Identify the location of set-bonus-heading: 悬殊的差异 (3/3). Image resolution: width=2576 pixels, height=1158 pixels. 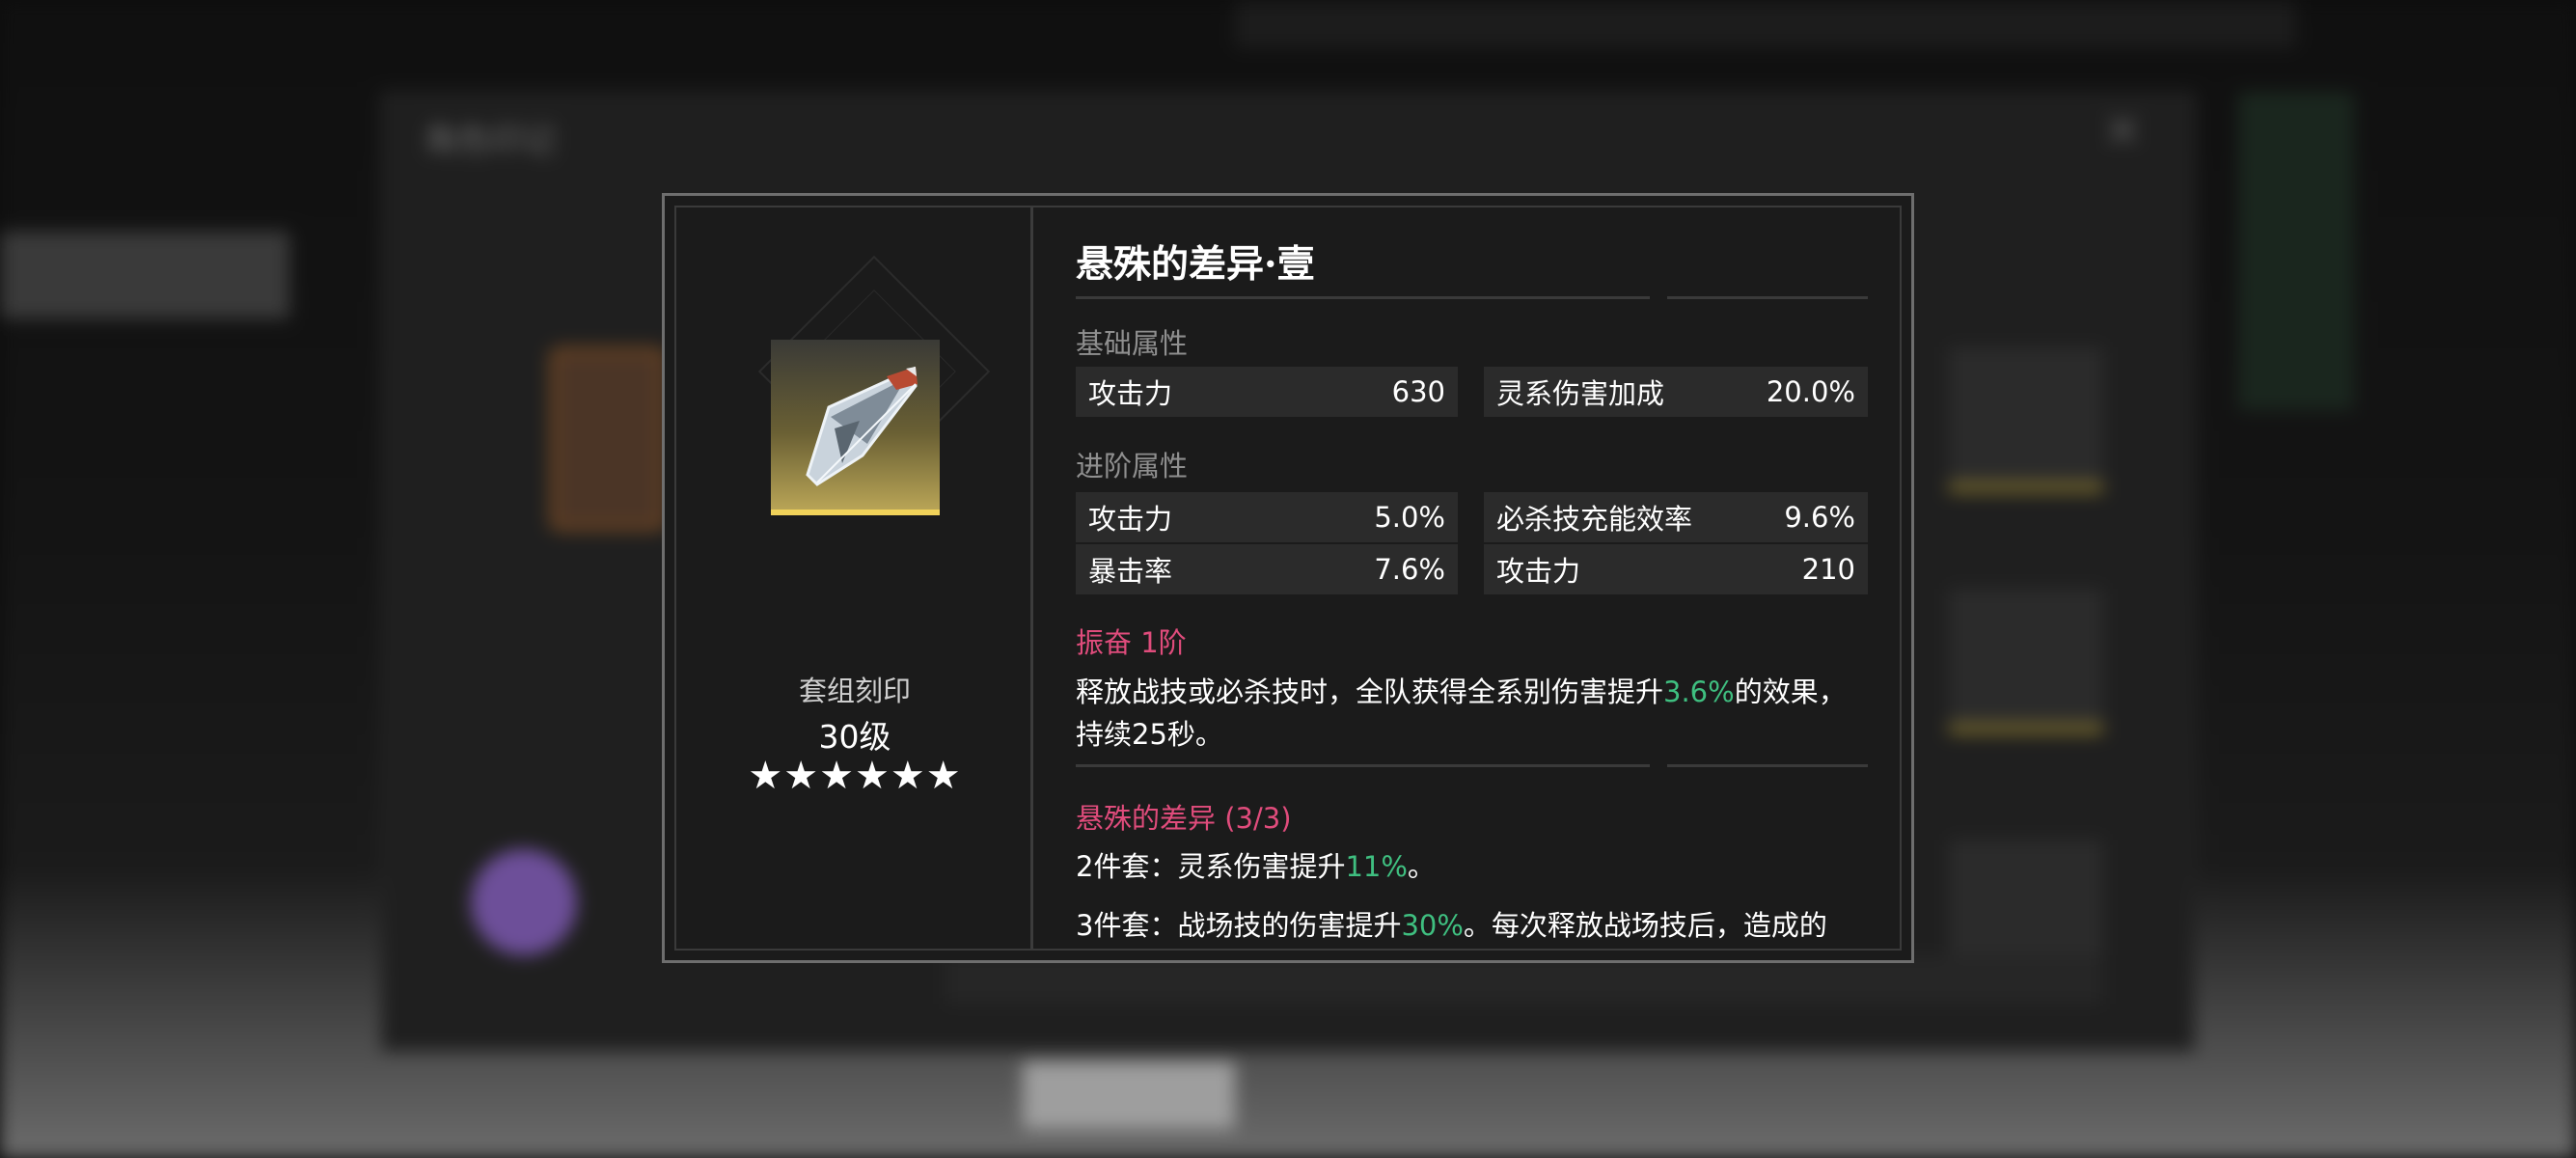
(1184, 818).